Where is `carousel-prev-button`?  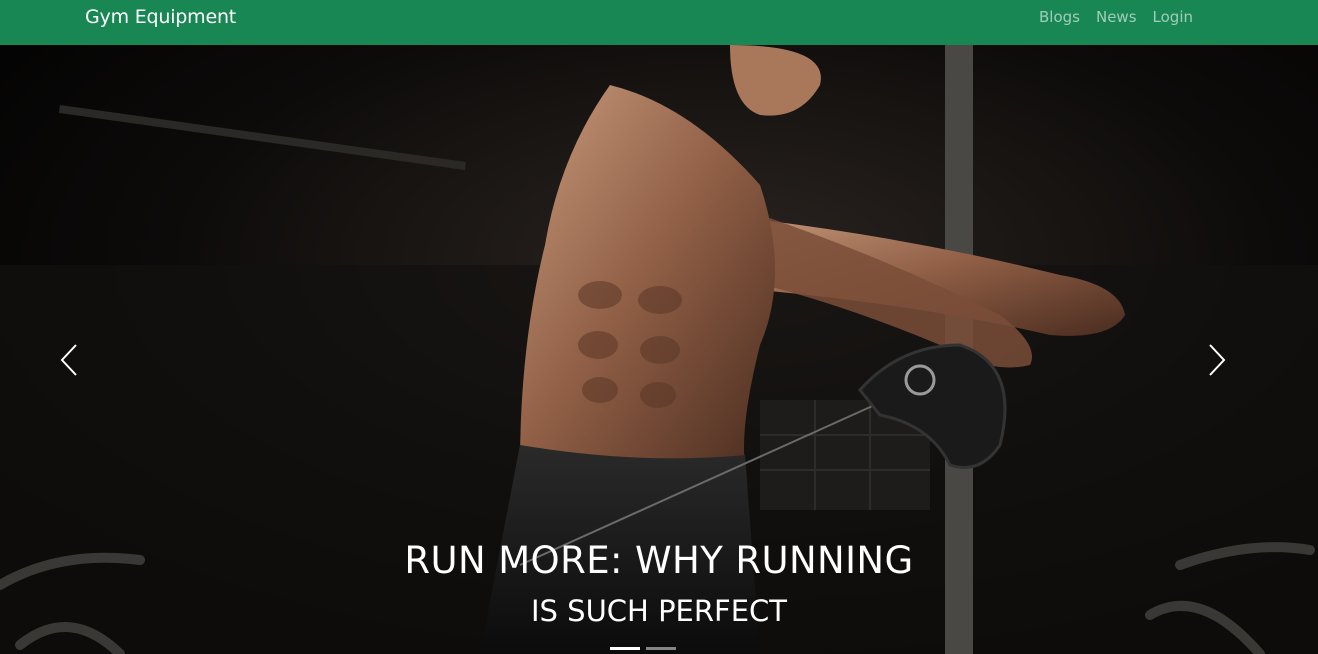
carousel-prev-button is located at coordinates (70, 360).